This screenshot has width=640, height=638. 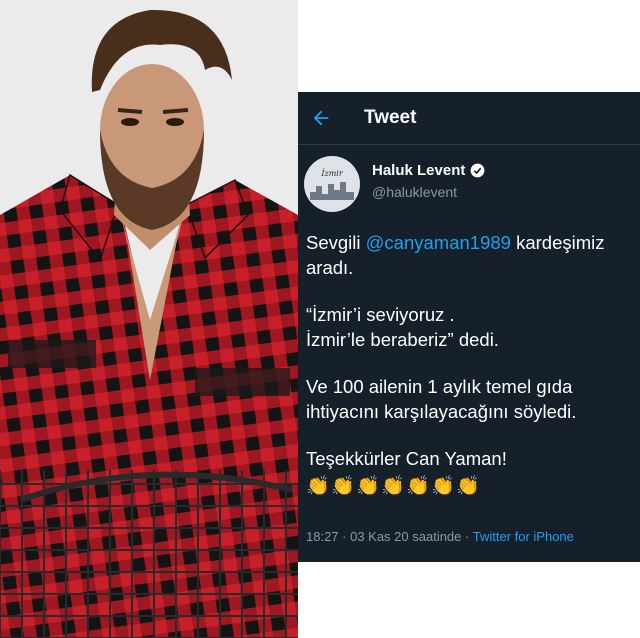 What do you see at coordinates (478, 170) in the screenshot?
I see `verified-badge-icon` at bounding box center [478, 170].